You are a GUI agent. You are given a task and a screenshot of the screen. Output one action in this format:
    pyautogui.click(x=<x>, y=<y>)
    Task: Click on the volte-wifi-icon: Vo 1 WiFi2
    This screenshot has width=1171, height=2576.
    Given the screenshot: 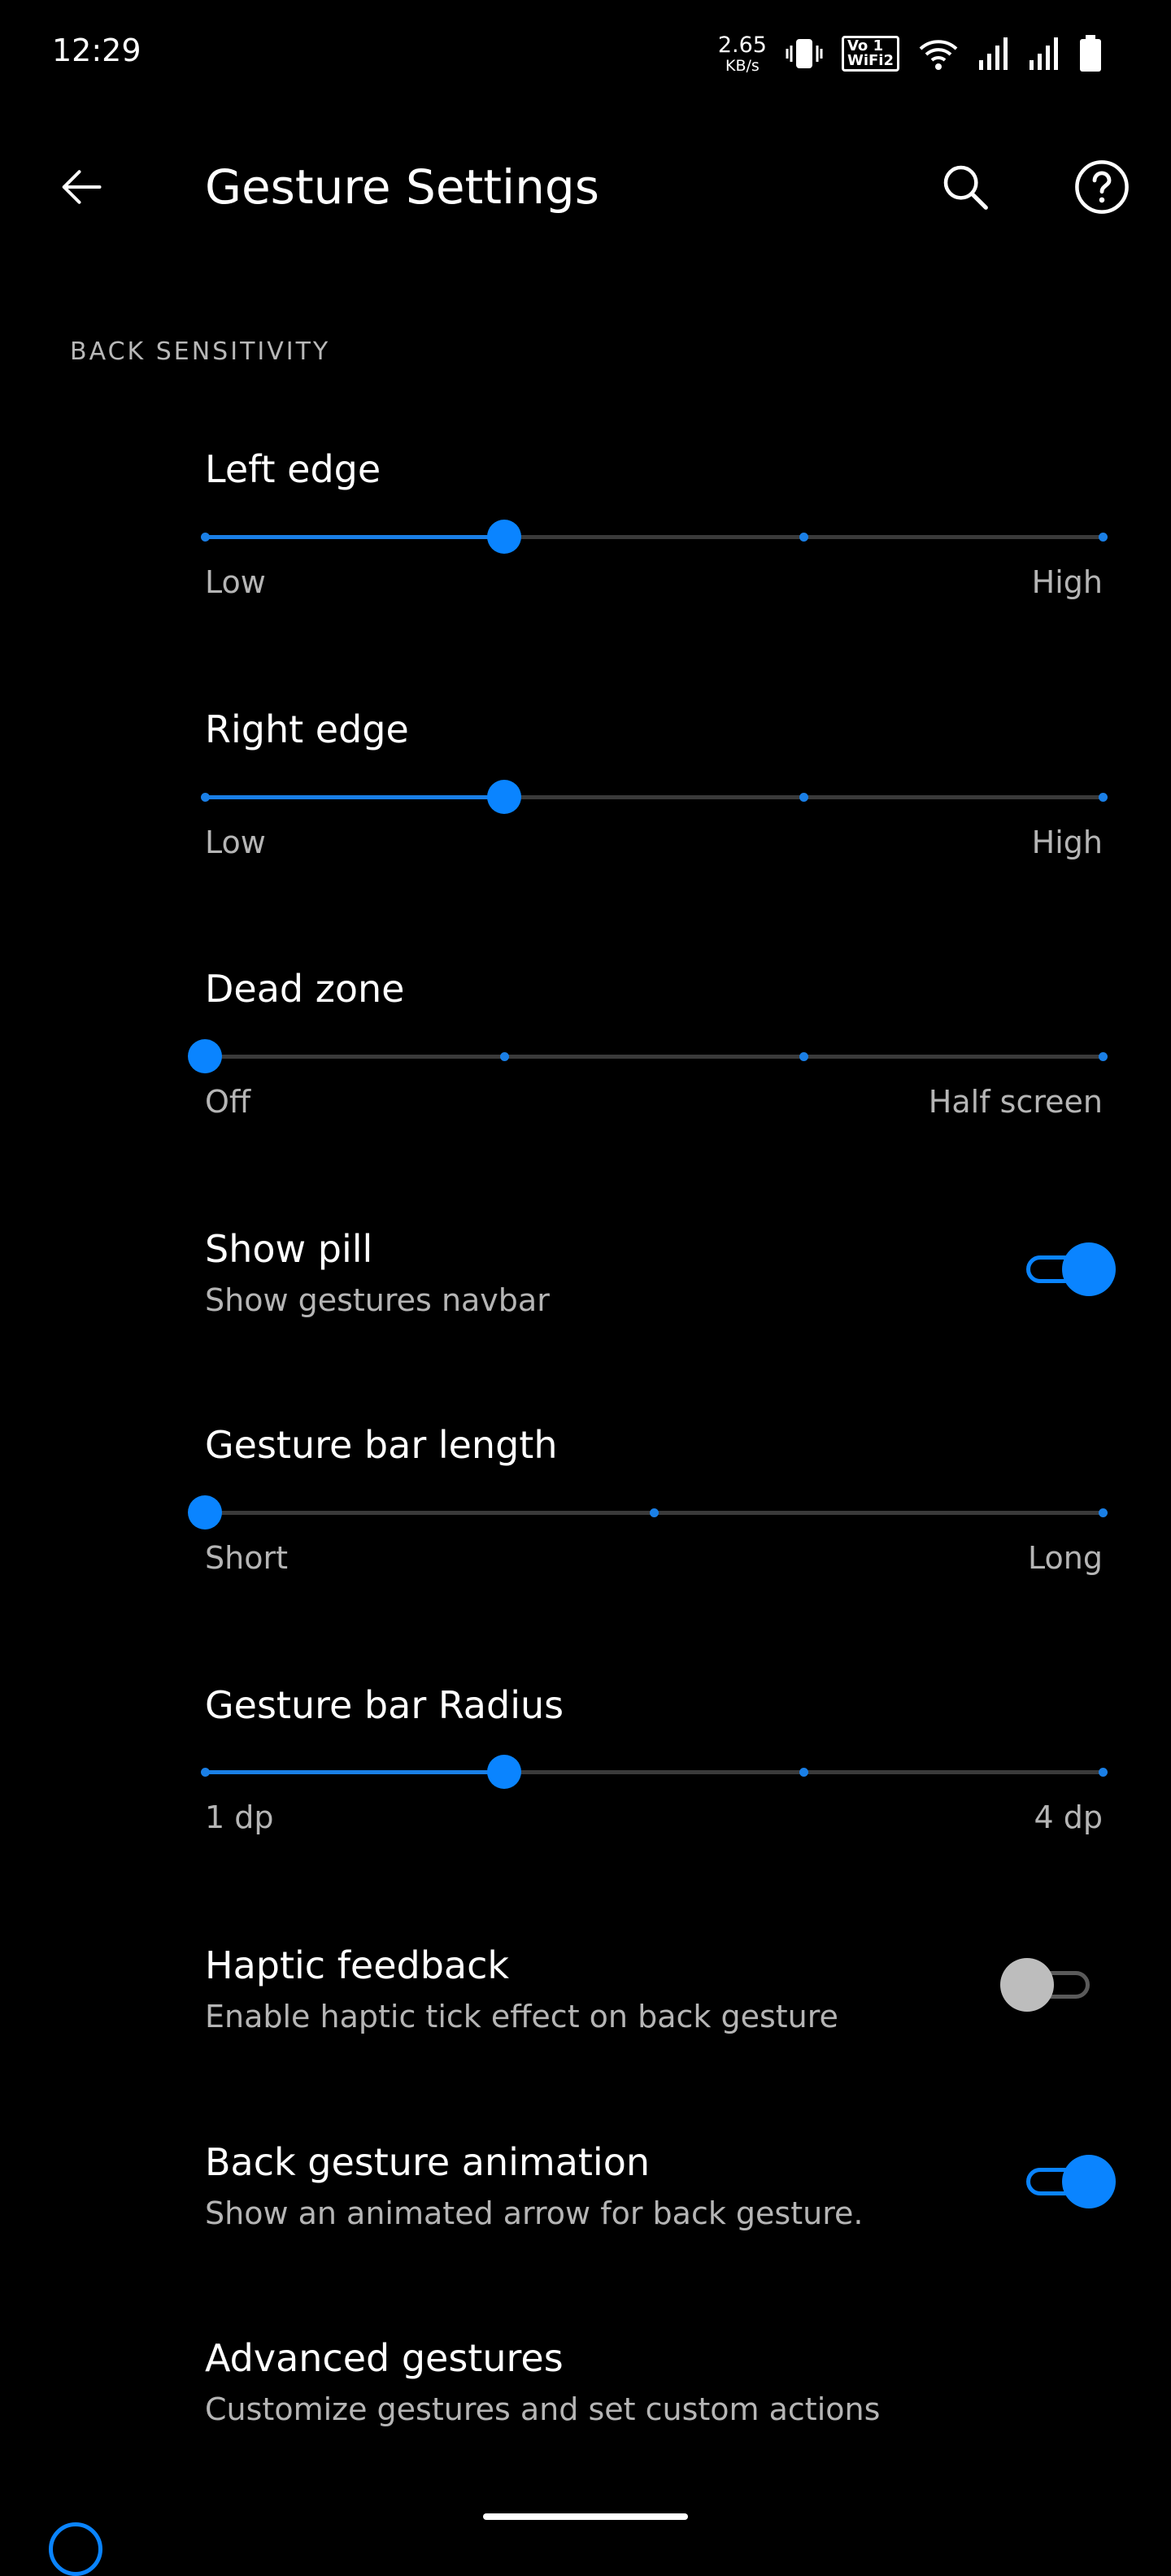 What is the action you would take?
    pyautogui.click(x=870, y=54)
    